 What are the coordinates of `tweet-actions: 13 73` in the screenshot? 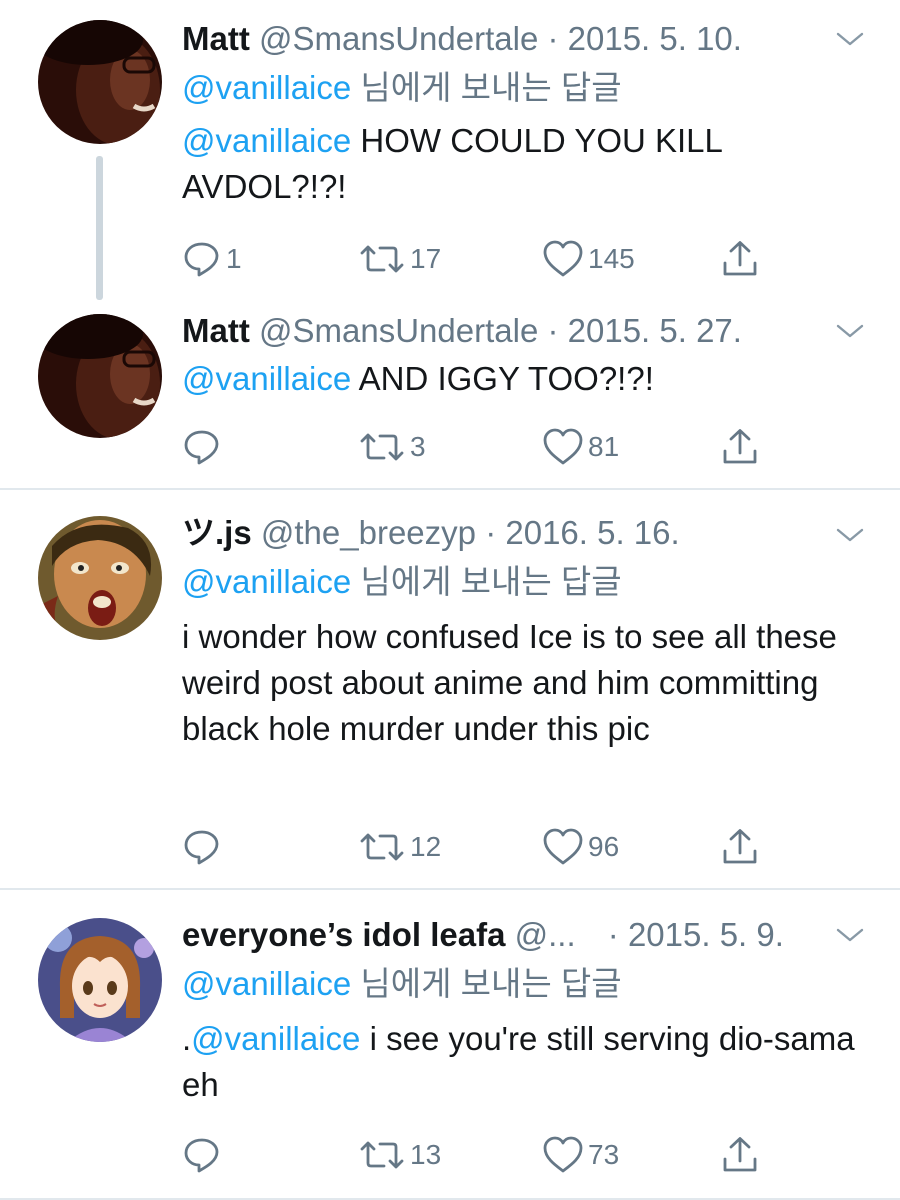 It's located at (482, 1155).